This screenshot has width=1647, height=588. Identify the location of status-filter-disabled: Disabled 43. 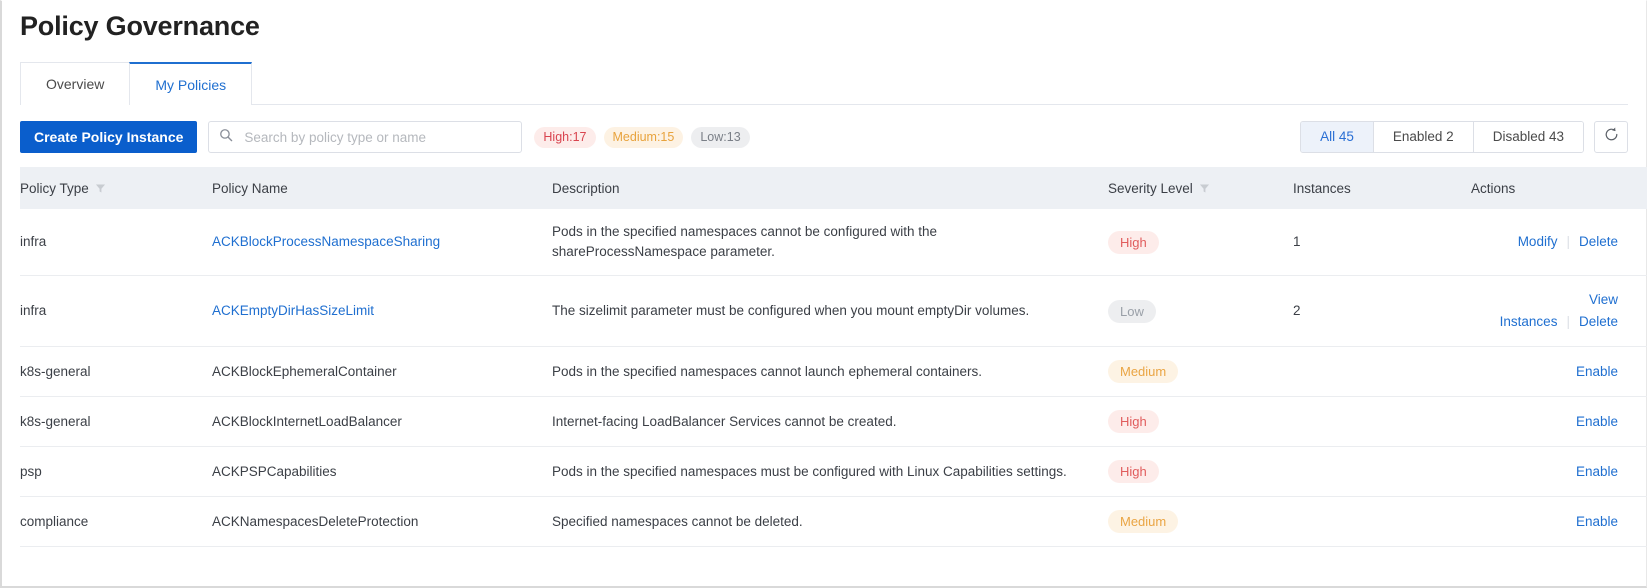
(1528, 137).